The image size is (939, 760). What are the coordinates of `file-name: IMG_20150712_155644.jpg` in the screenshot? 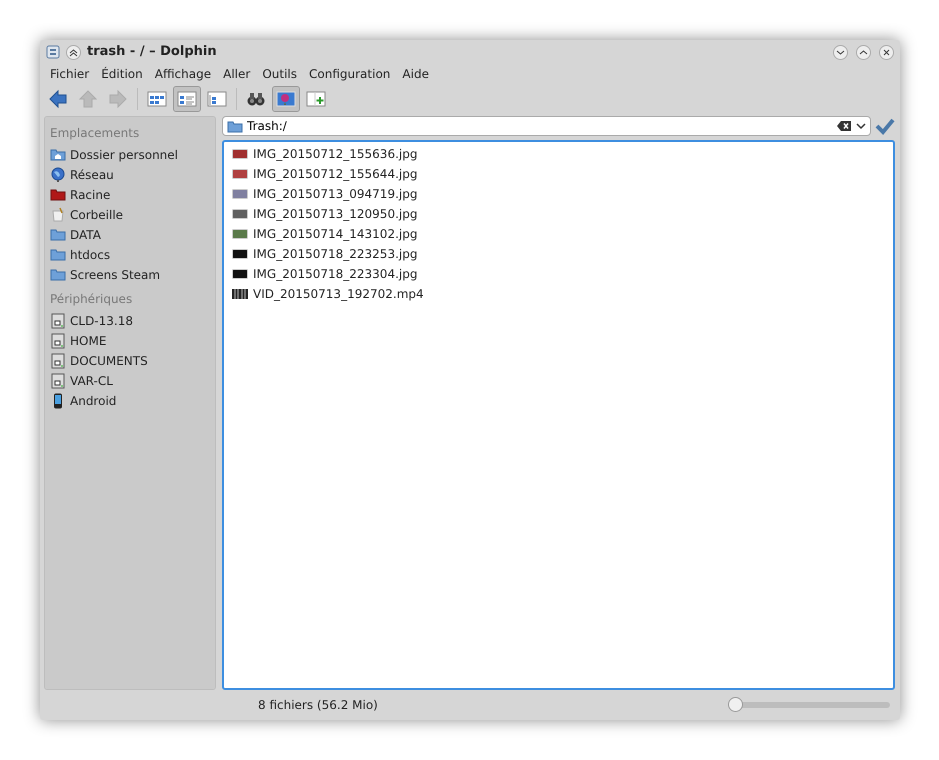 It's located at (335, 174).